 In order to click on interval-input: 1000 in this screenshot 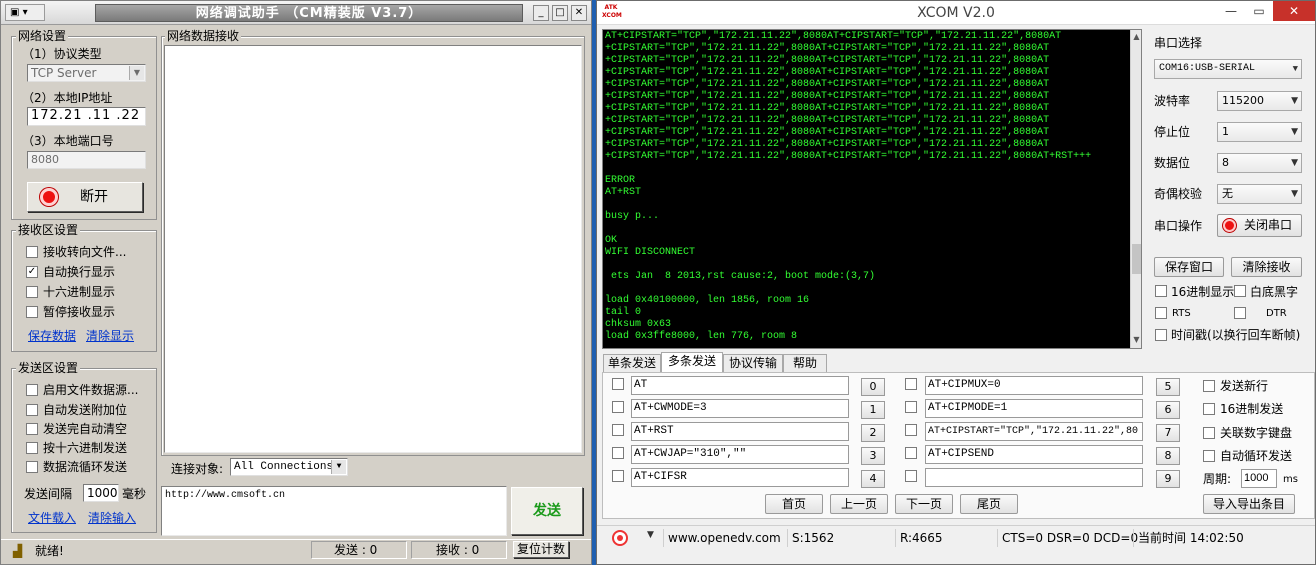, I will do `click(101, 493)`.